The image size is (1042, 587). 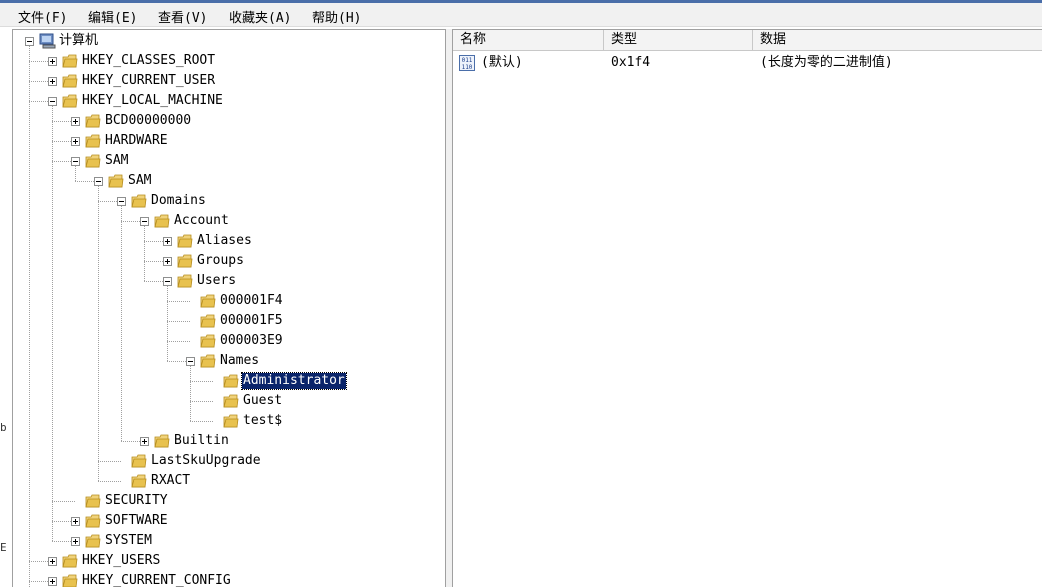 What do you see at coordinates (206, 461) in the screenshot?
I see `tree-node-label: LastSkuUpgrade` at bounding box center [206, 461].